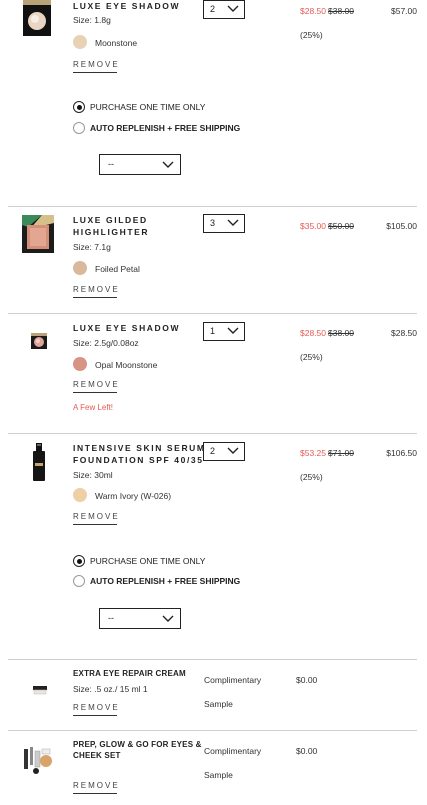 The width and height of the screenshot is (427, 805). Describe the element at coordinates (213, 223) in the screenshot. I see `quantity-value: 3` at that location.